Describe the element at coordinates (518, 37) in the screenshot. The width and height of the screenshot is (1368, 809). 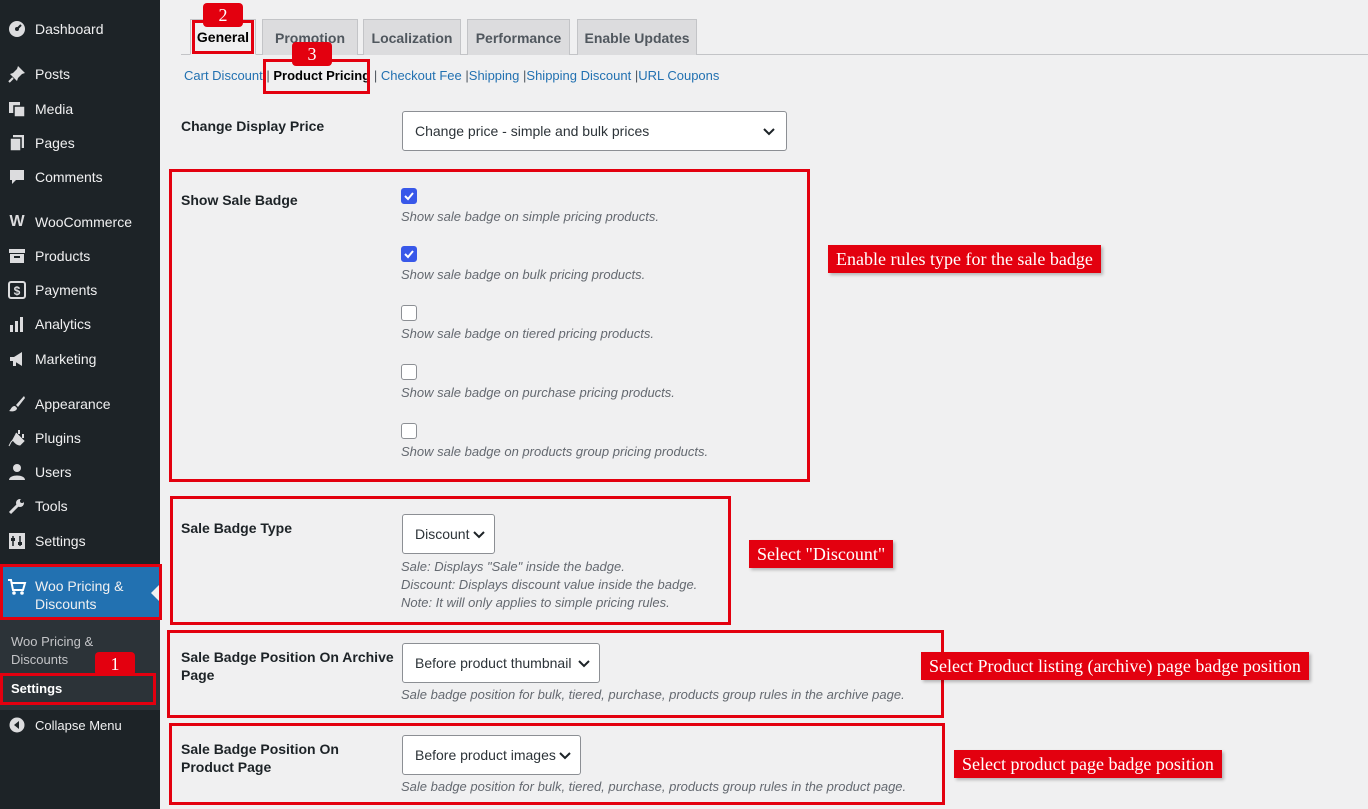
I see `tab-performance: Performance` at that location.